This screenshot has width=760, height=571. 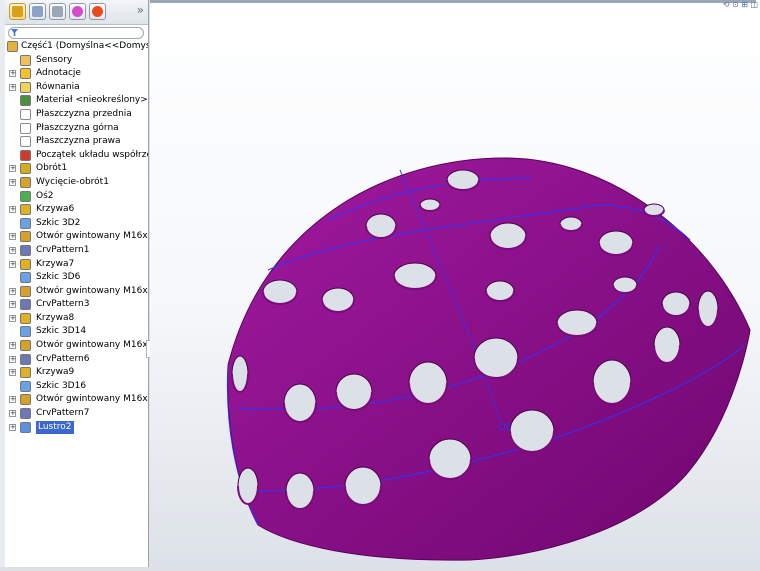 I want to click on material-icon, so click(x=25, y=101).